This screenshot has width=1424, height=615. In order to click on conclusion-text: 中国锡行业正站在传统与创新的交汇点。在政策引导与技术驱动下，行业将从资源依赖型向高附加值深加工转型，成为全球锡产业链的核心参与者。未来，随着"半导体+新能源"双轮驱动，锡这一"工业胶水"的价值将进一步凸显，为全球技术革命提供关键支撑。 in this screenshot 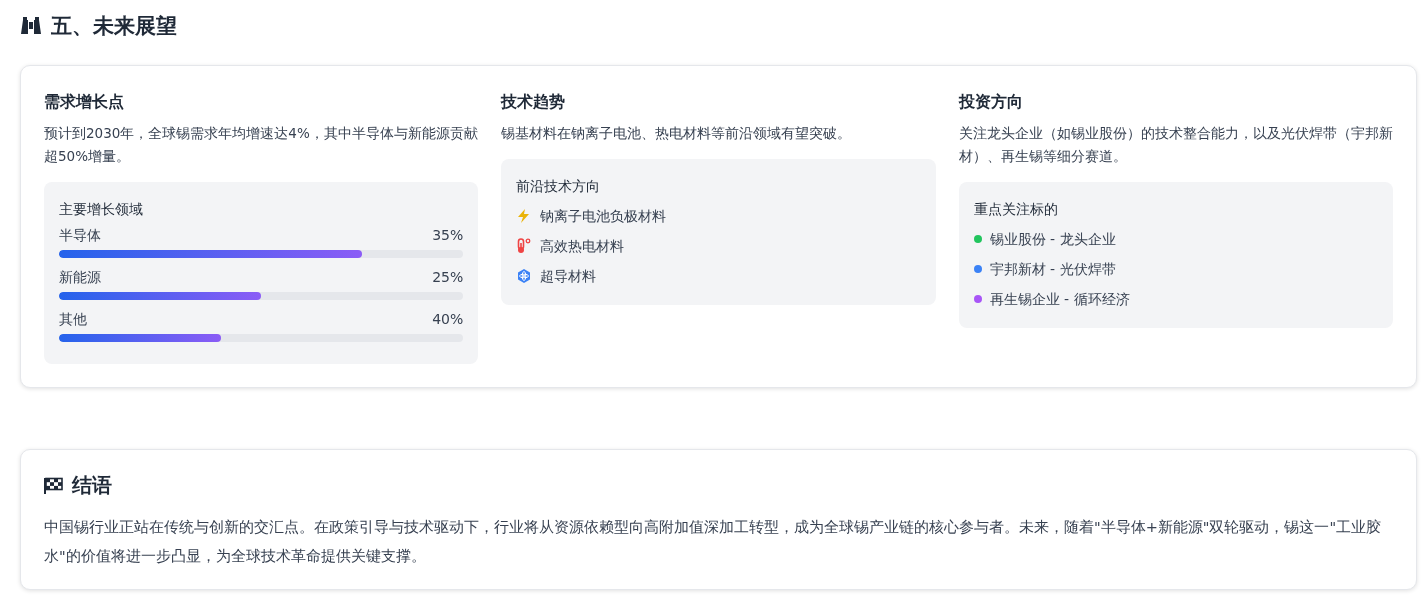, I will do `click(713, 542)`.